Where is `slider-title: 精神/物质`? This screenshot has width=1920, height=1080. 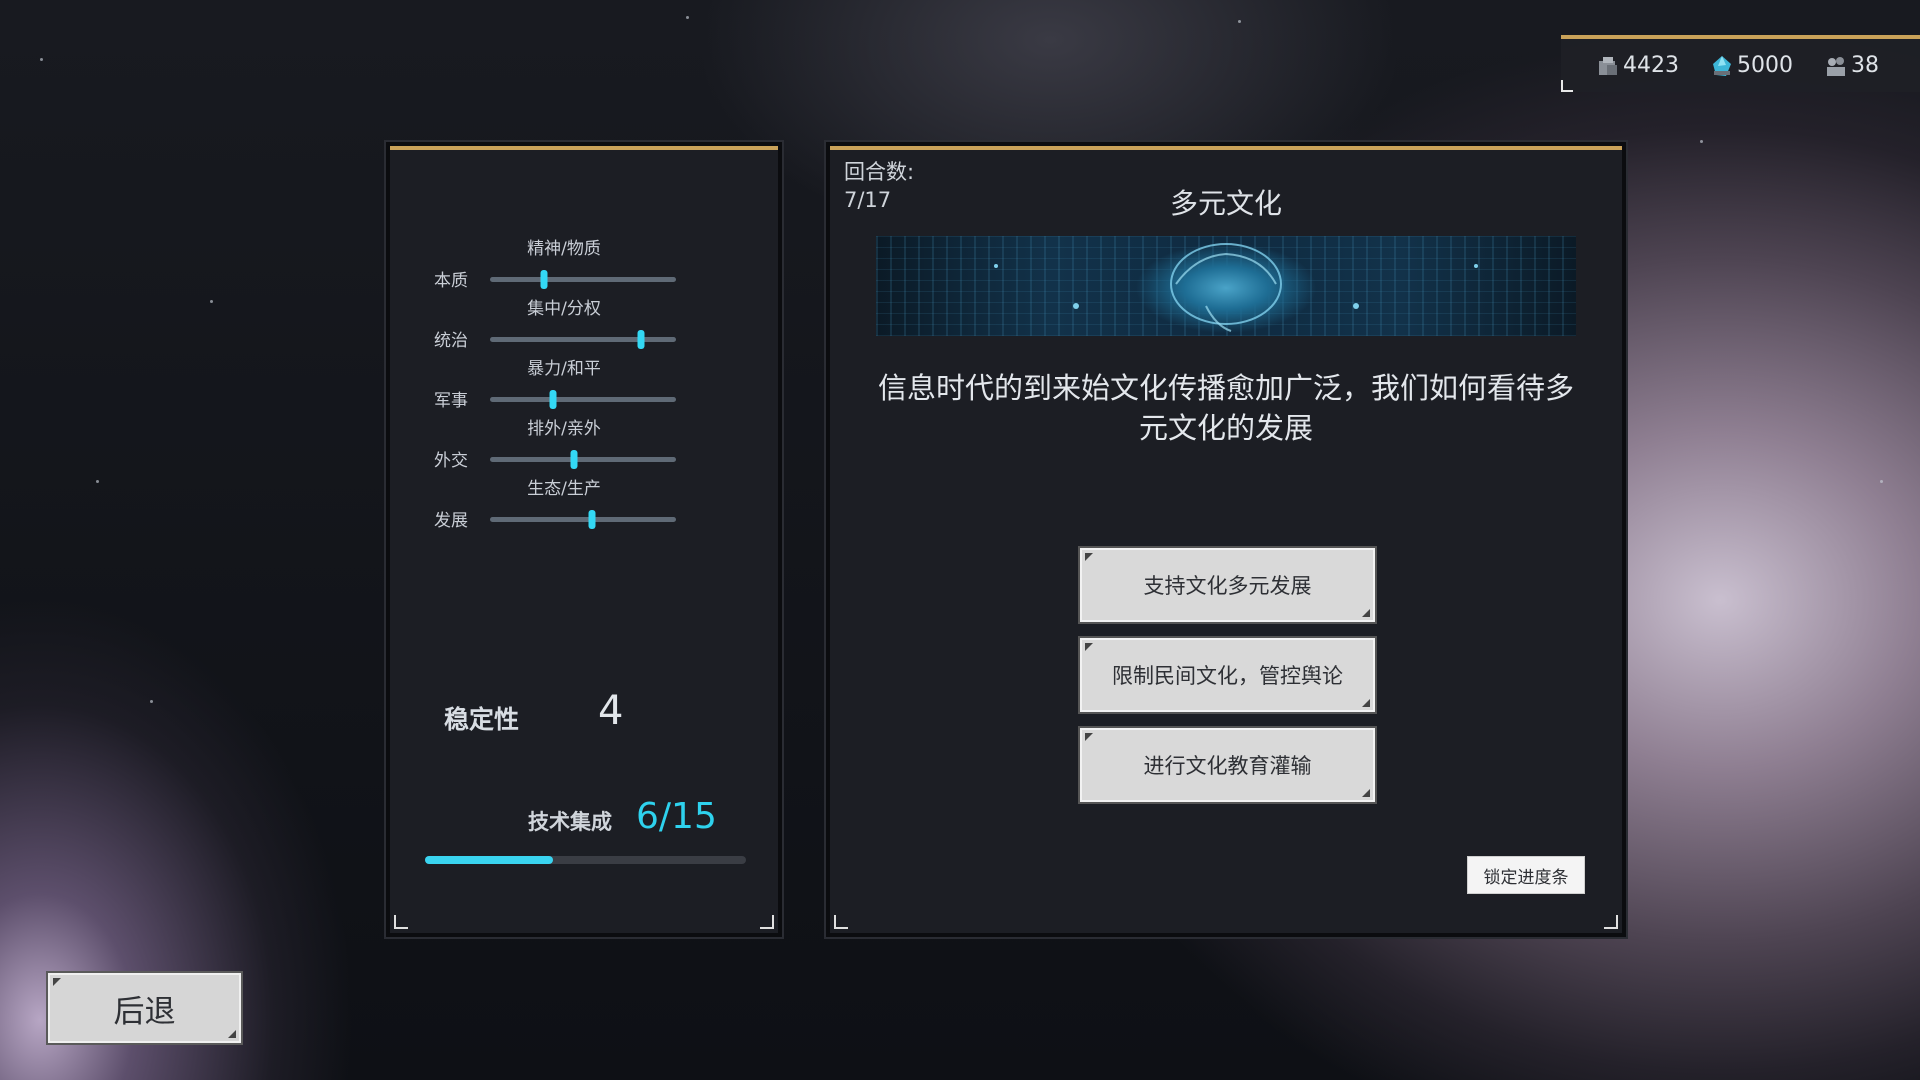 slider-title: 精神/物质 is located at coordinates (564, 249).